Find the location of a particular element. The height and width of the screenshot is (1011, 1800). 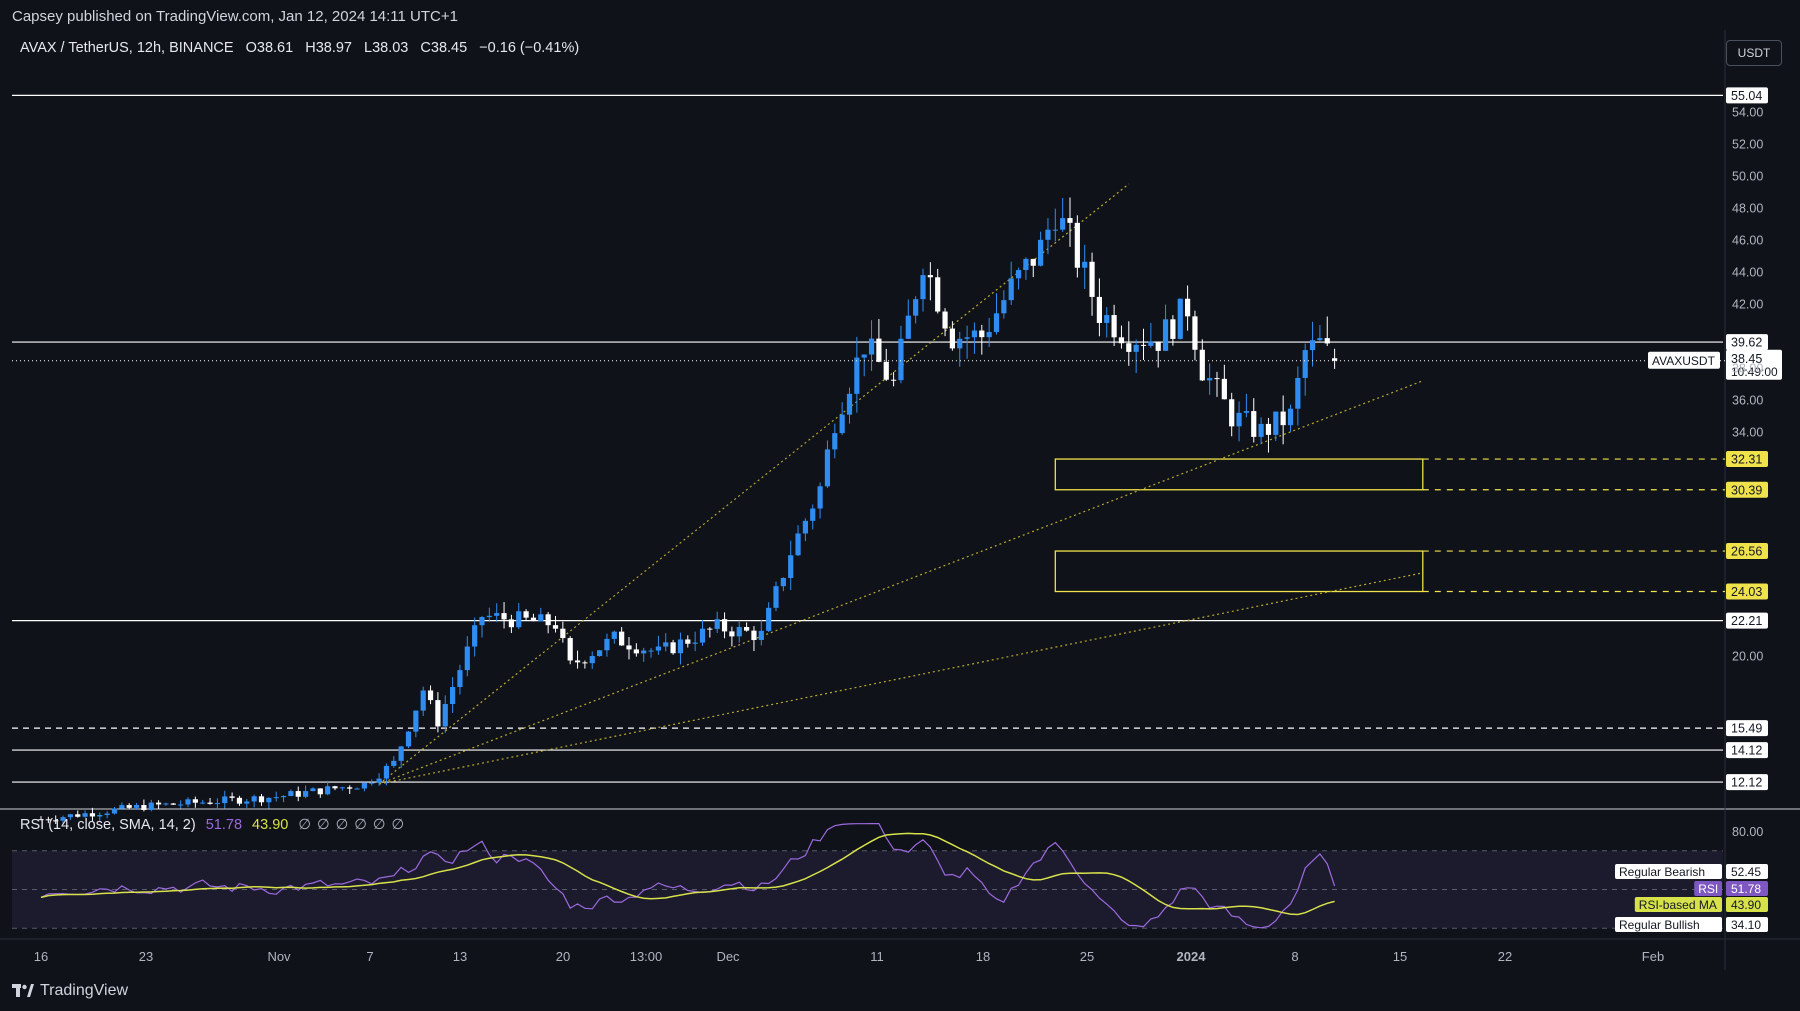

symbol-tag-label: AVAXUSDT is located at coordinates (1684, 361).